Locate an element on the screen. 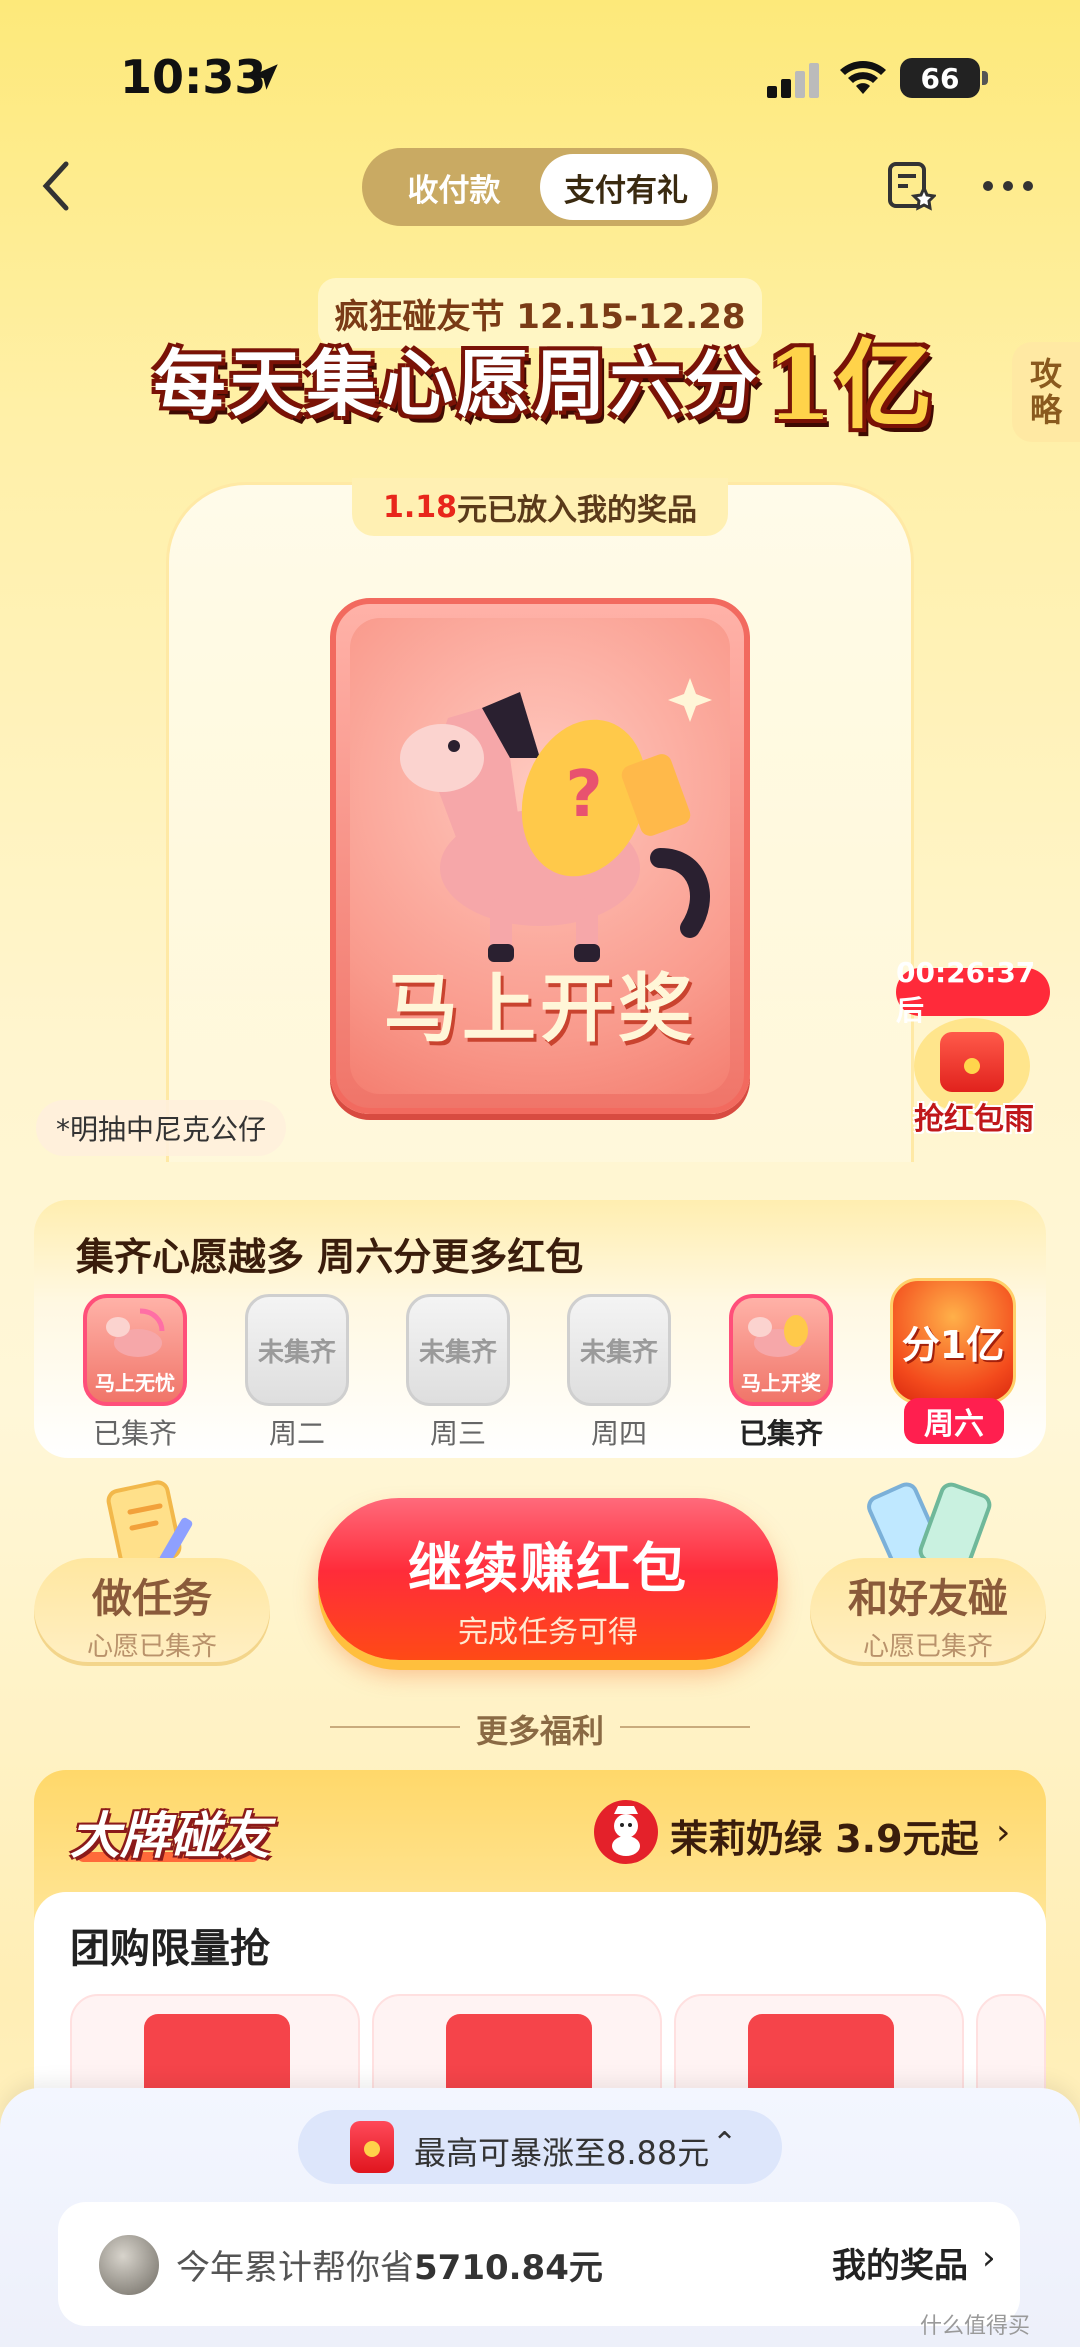 This screenshot has height=2347, width=1080. brand-logo: 大牌碰友 is located at coordinates (170, 1835).